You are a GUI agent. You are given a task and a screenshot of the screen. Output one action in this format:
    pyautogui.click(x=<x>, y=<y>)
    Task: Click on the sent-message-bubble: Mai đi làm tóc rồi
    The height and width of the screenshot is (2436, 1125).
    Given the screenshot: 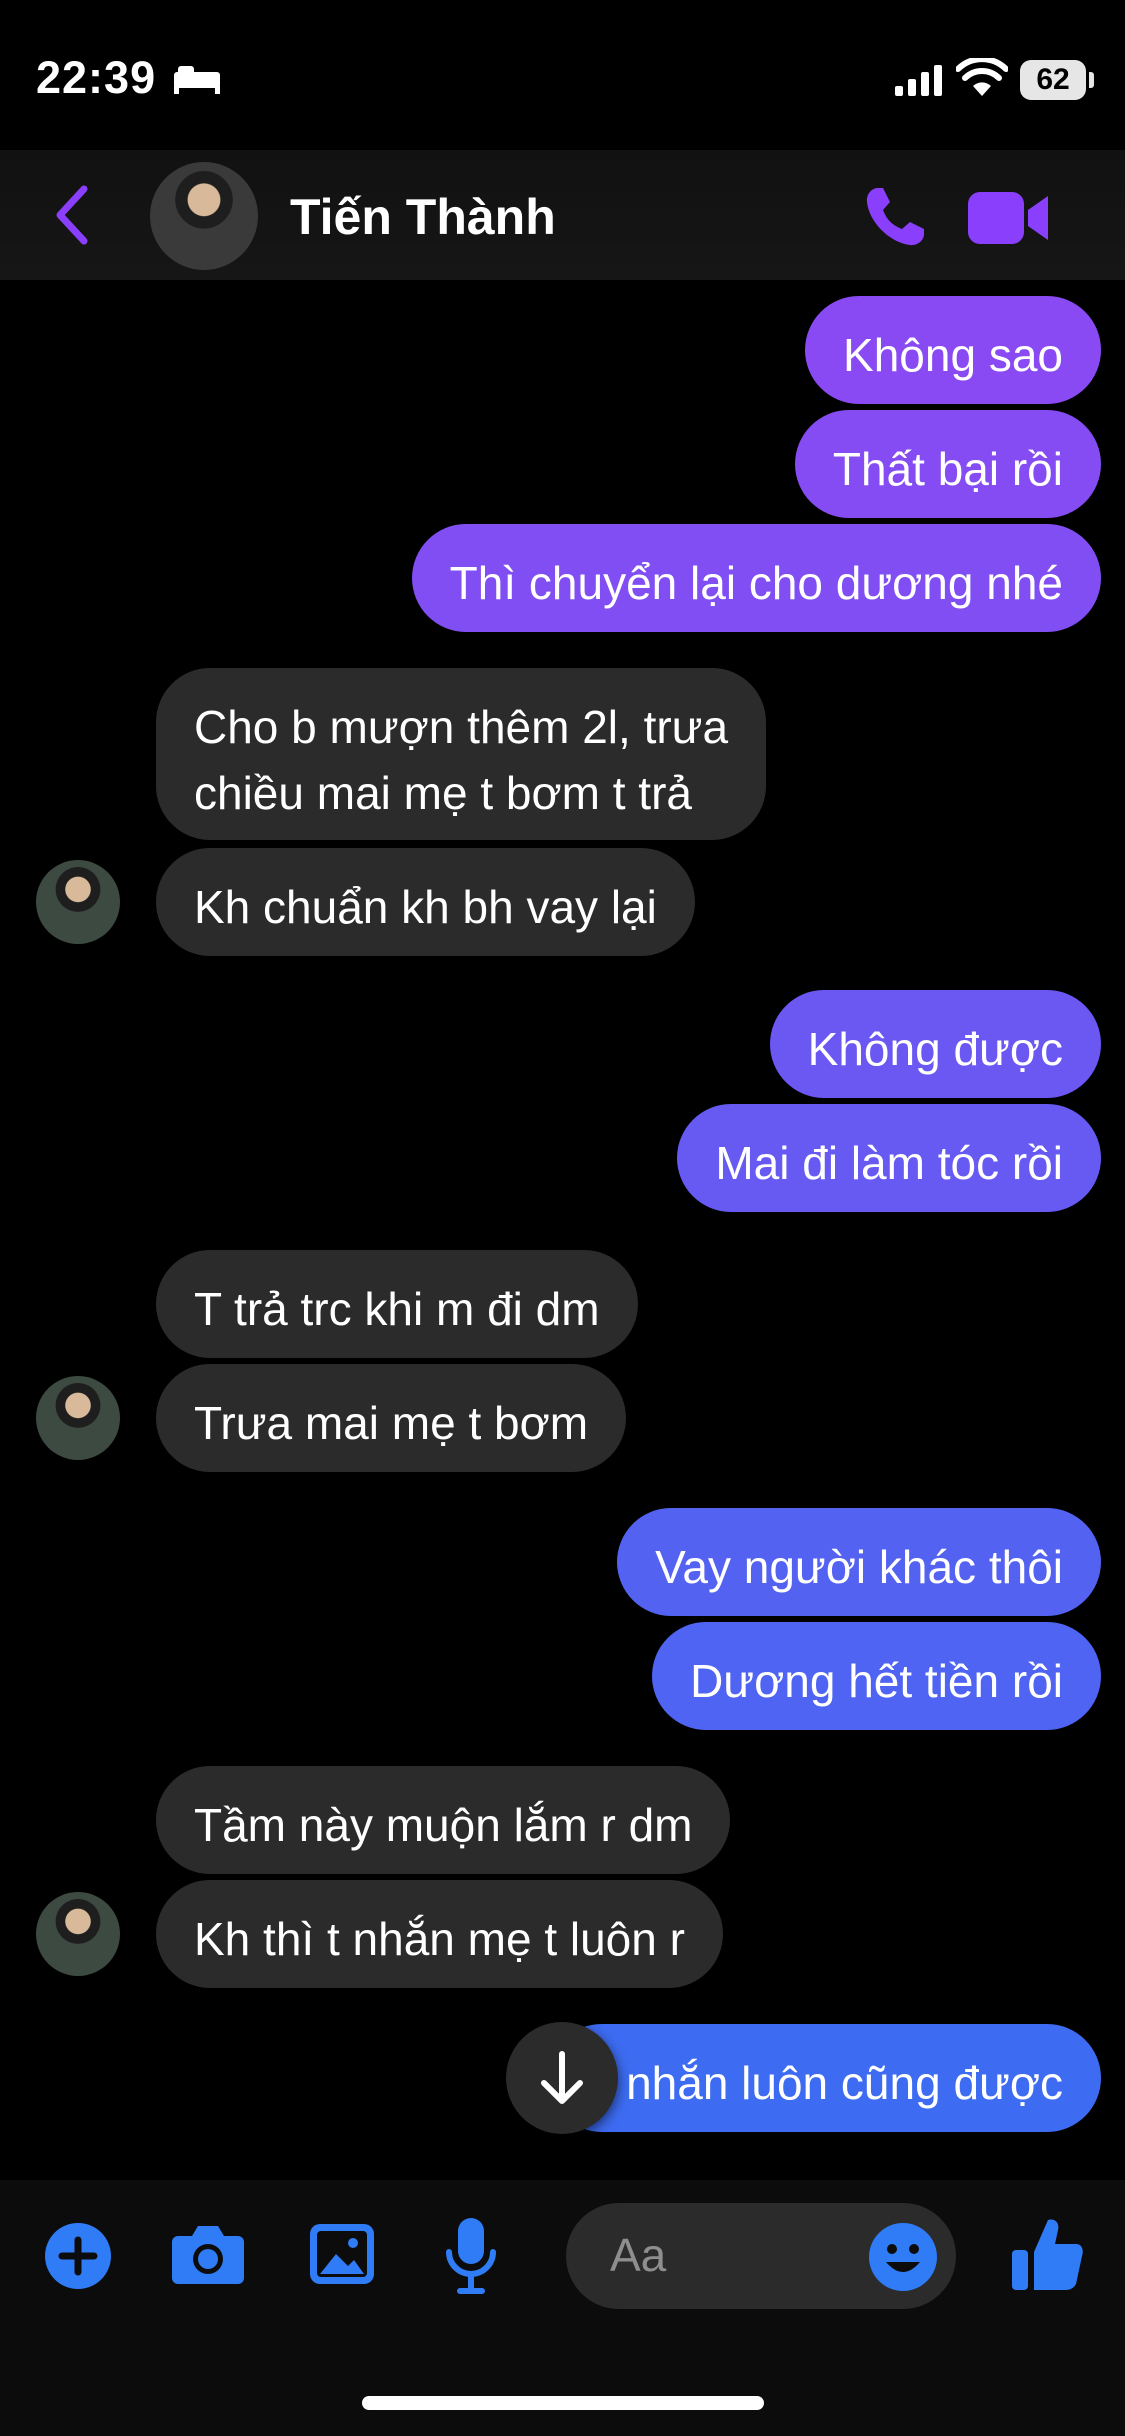 What is the action you would take?
    pyautogui.click(x=889, y=1158)
    